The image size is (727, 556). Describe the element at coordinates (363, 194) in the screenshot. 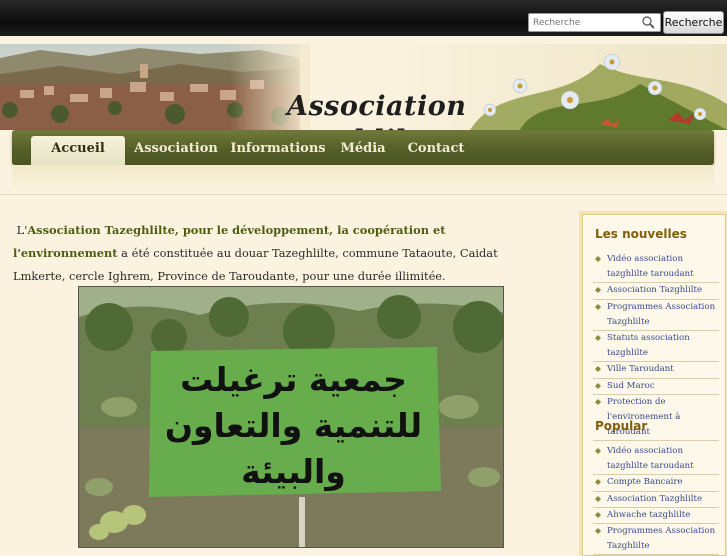

I see `header-divider` at that location.